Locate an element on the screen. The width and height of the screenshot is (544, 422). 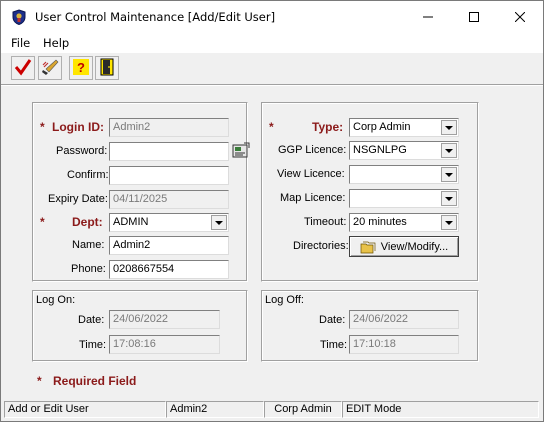
help-question-icon: ? is located at coordinates (81, 68).